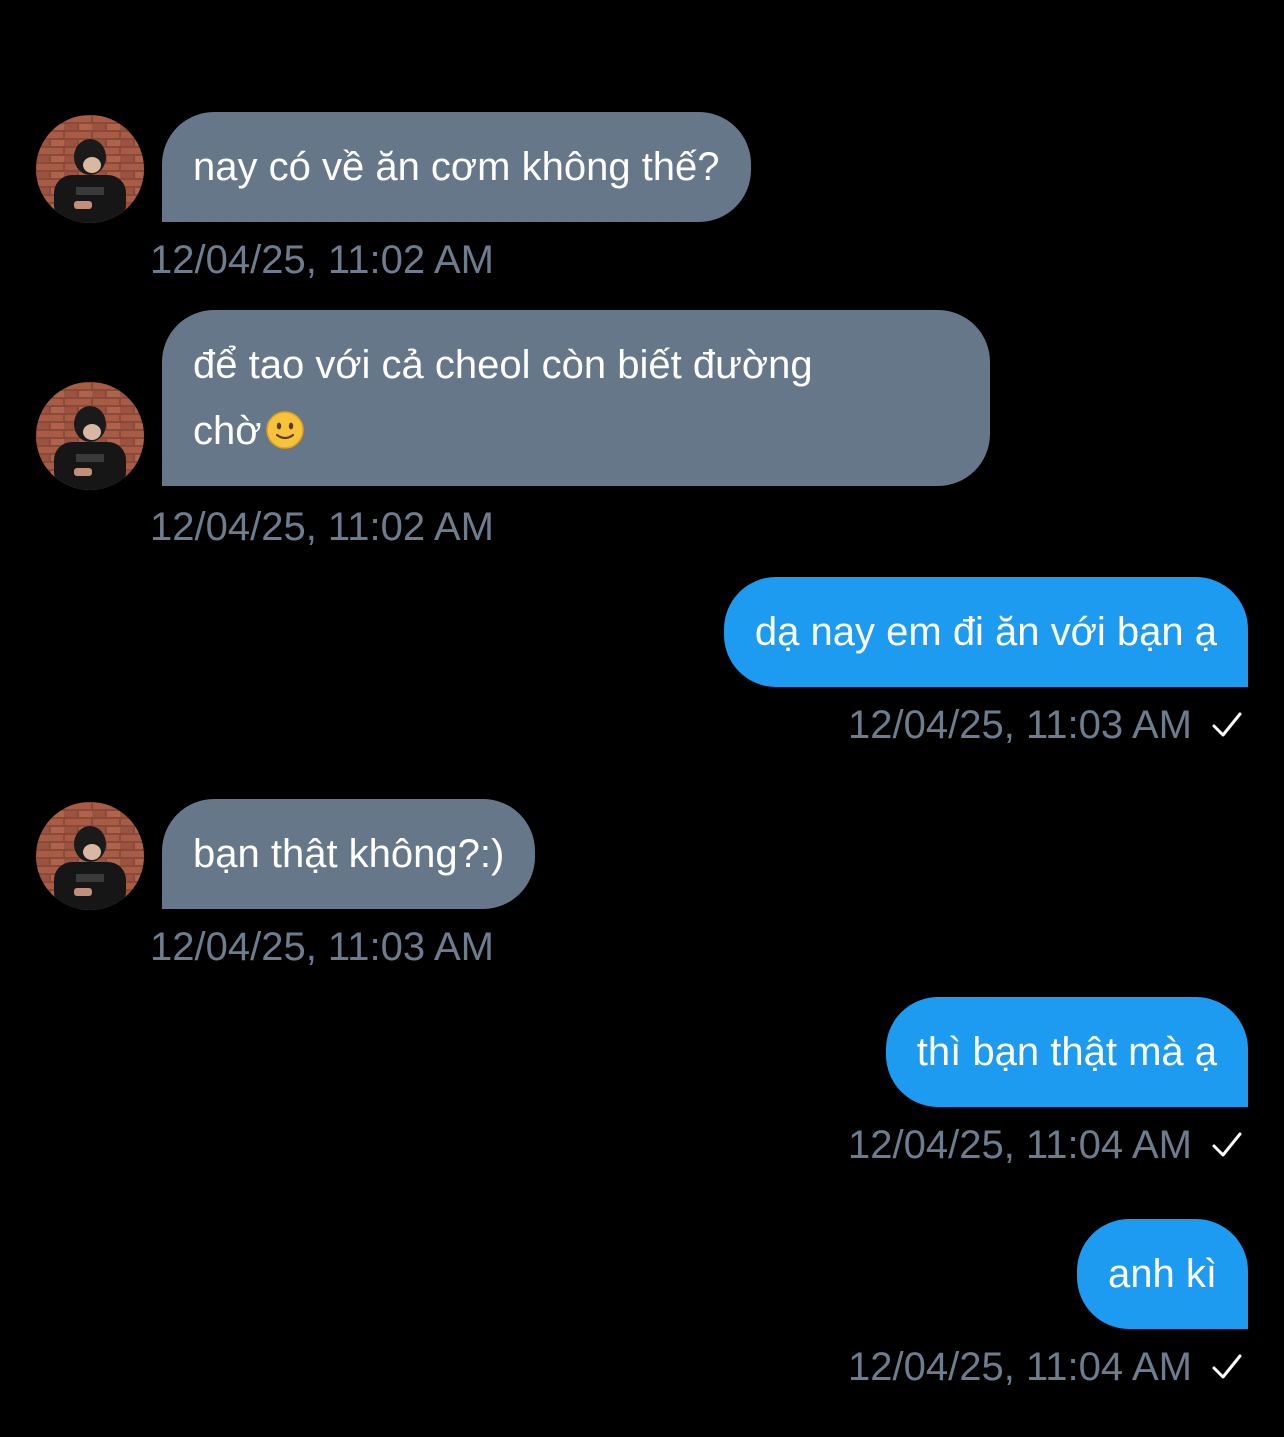 The width and height of the screenshot is (1284, 1437). I want to click on message-timestamp-text: 12/04/25, 11:03 AM, so click(1020, 725).